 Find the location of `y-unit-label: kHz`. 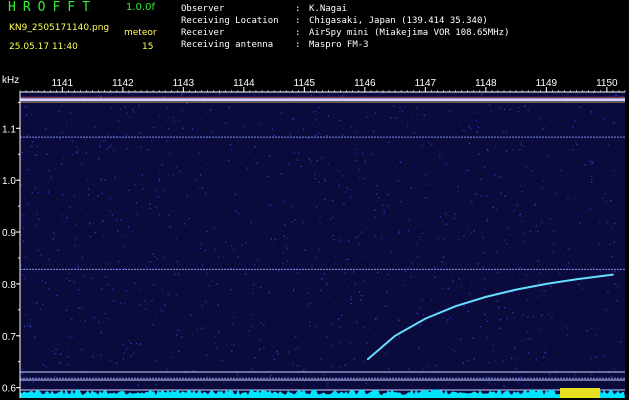

y-unit-label: kHz is located at coordinates (10, 80).